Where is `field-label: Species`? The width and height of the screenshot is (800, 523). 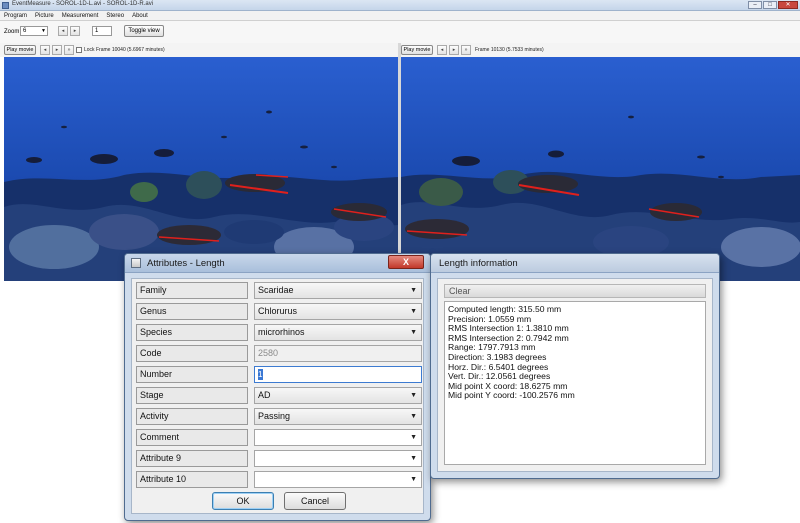
field-label: Species is located at coordinates (192, 332).